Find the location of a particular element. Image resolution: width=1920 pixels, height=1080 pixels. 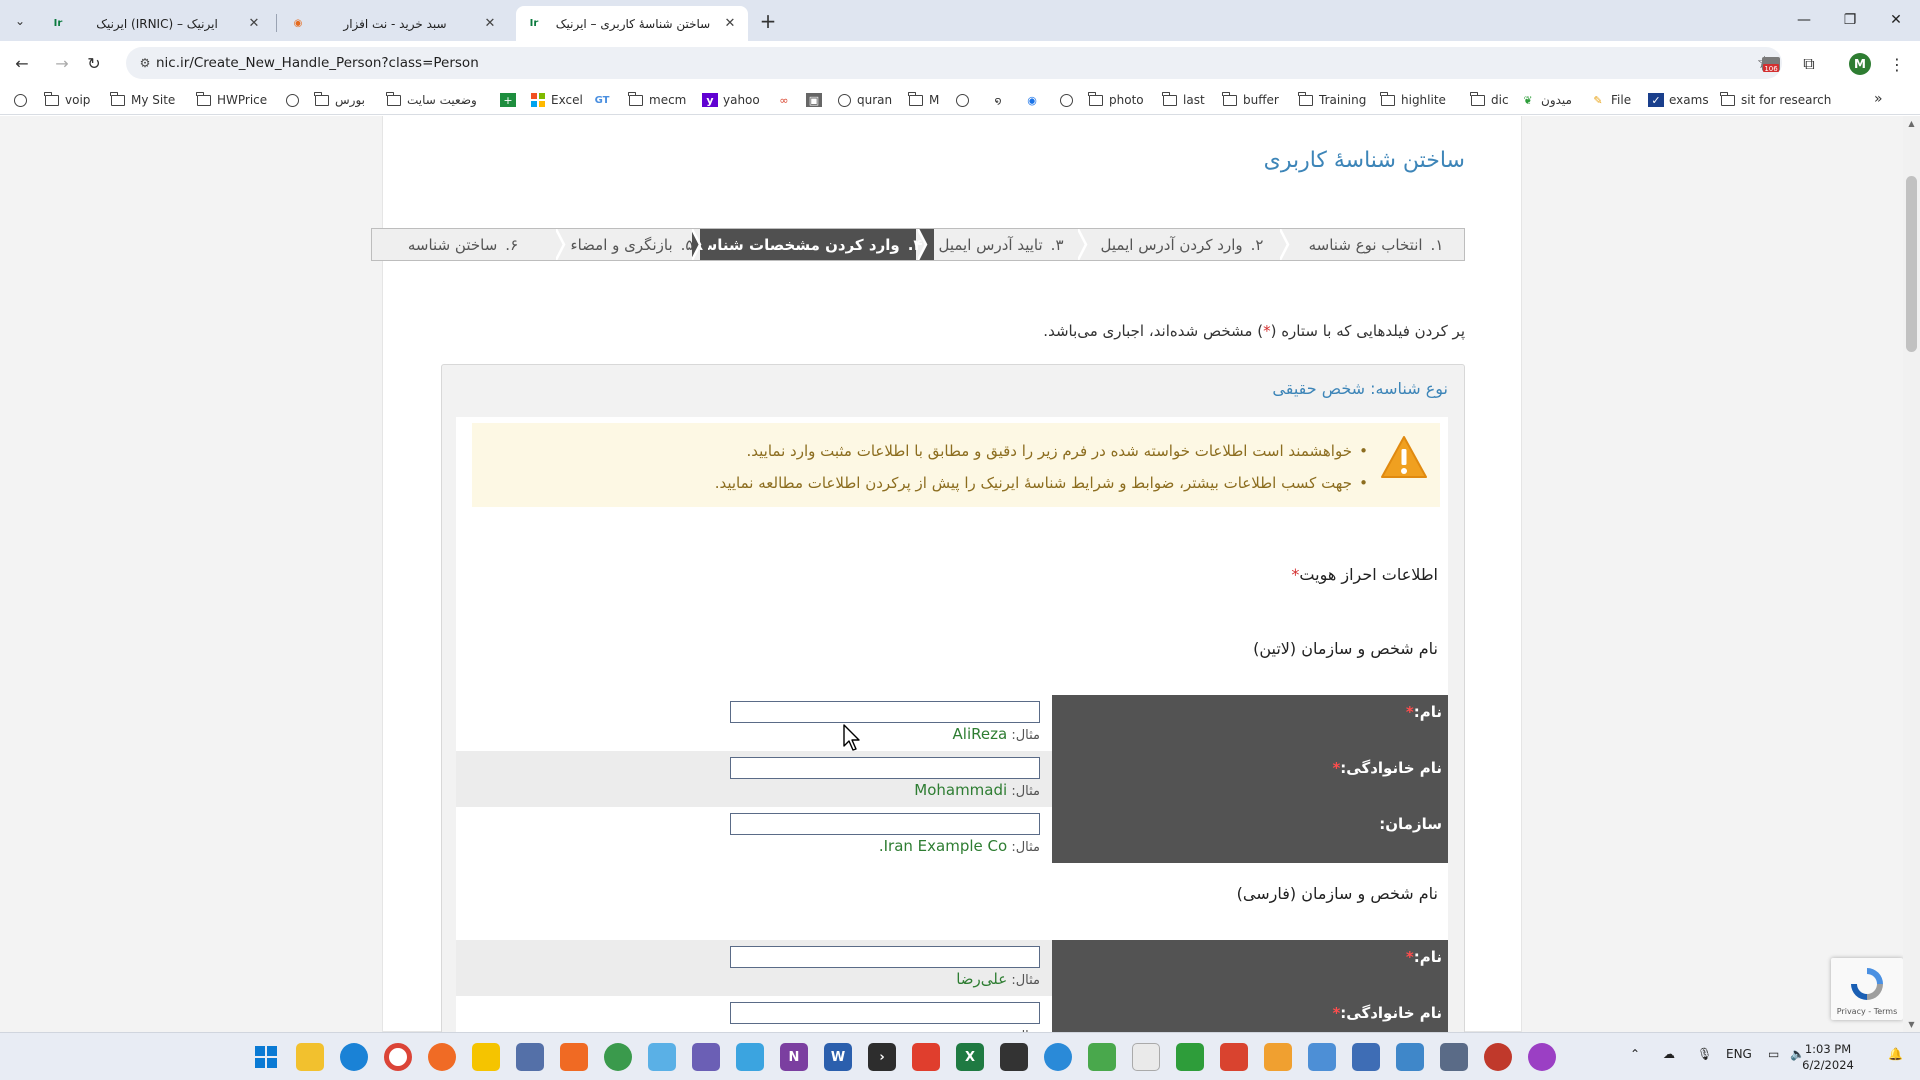

menu-button: ⋮ is located at coordinates (1897, 64).